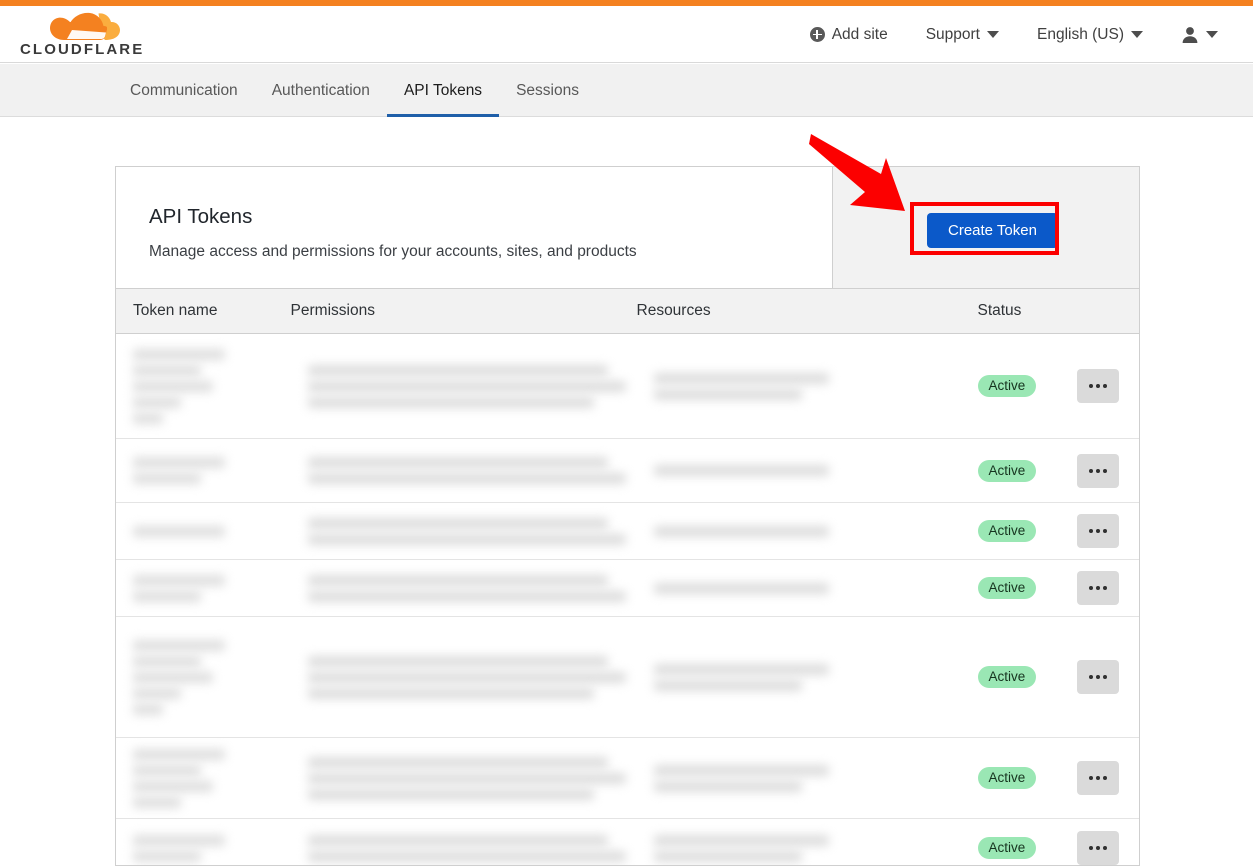 This screenshot has height=866, width=1253. I want to click on tab-sessions: Sessions, so click(547, 90).